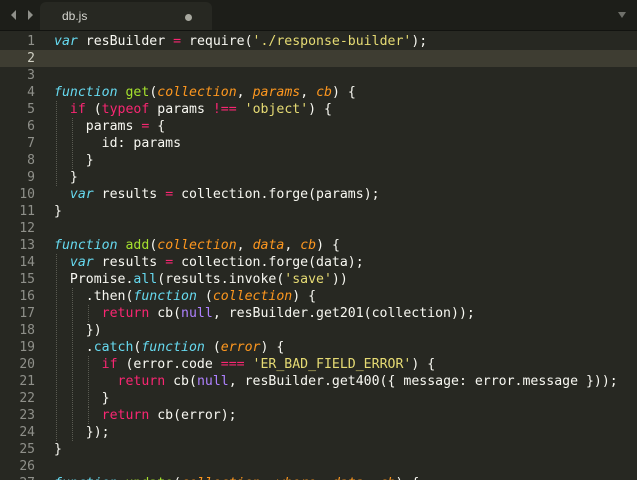 The image size is (637, 480). What do you see at coordinates (318, 330) in the screenshot?
I see `code-line: 18 })` at bounding box center [318, 330].